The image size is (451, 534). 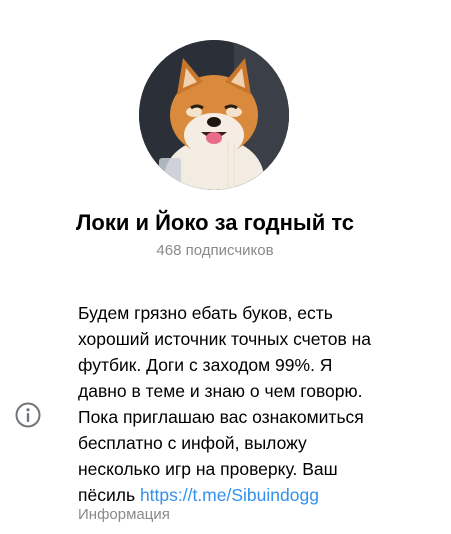 What do you see at coordinates (205, 313) in the screenshot?
I see `description-line: Будем грязно ебать буков, есть` at bounding box center [205, 313].